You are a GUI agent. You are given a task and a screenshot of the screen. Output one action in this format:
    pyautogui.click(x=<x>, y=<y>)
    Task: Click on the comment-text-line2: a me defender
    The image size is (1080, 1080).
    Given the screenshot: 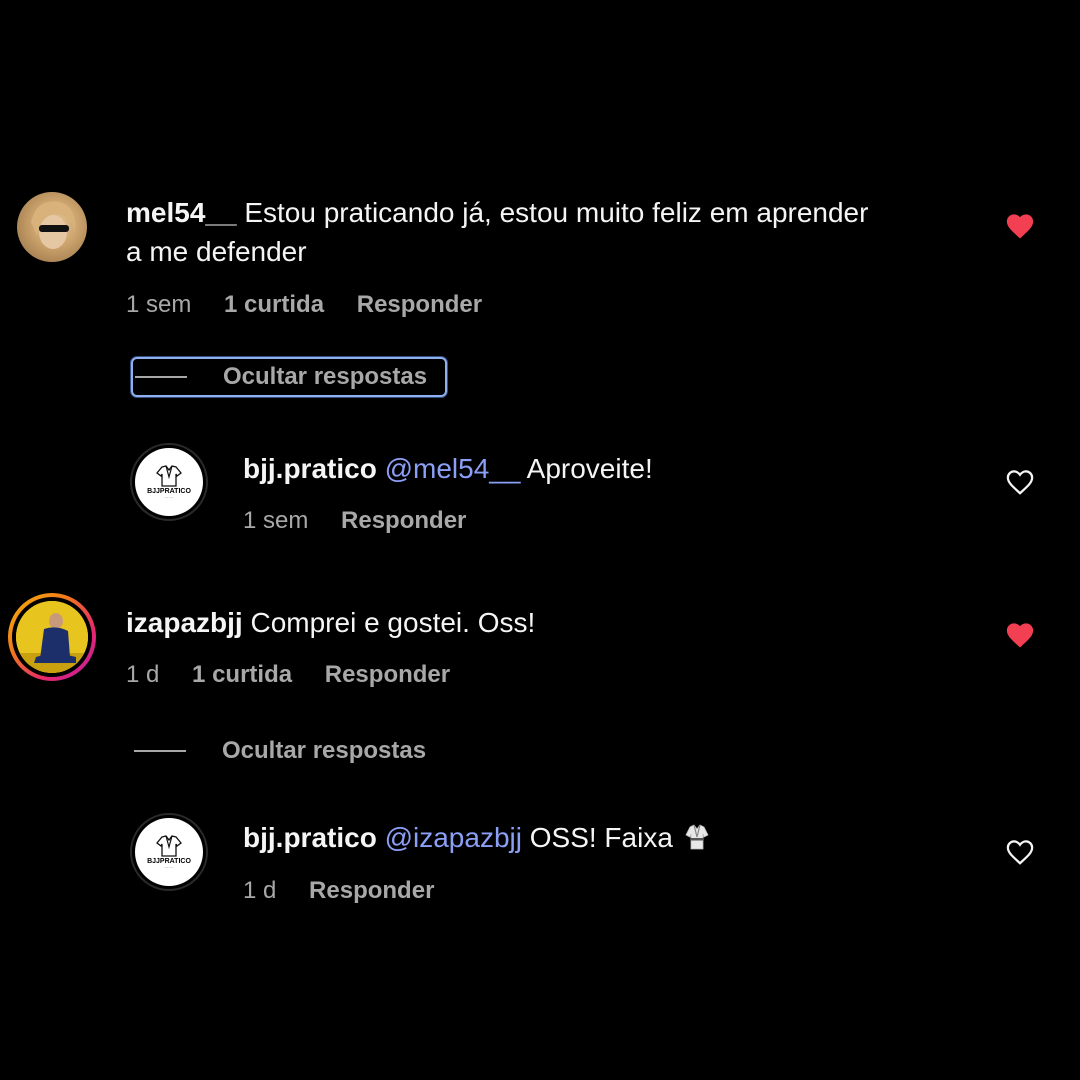 What is the action you would take?
    pyautogui.click(x=216, y=251)
    